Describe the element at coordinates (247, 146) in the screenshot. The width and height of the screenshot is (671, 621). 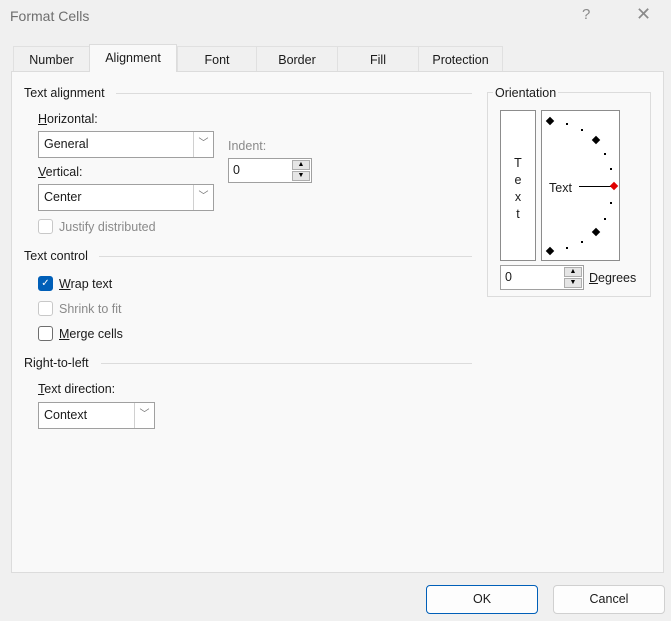
I see `indent-label: Indent:` at that location.